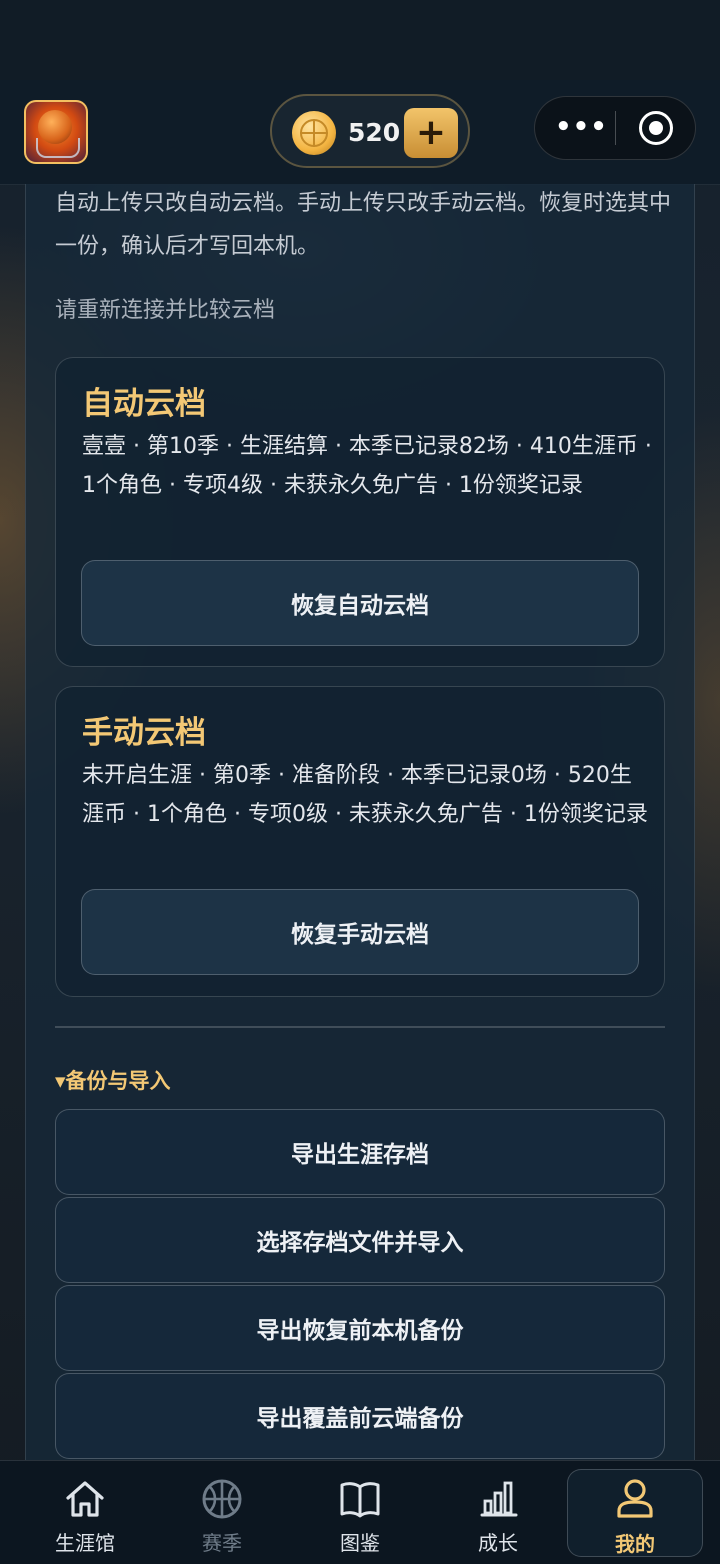  What do you see at coordinates (360, 1240) in the screenshot?
I see `import-save-file-button: 选择存档文件并导入` at bounding box center [360, 1240].